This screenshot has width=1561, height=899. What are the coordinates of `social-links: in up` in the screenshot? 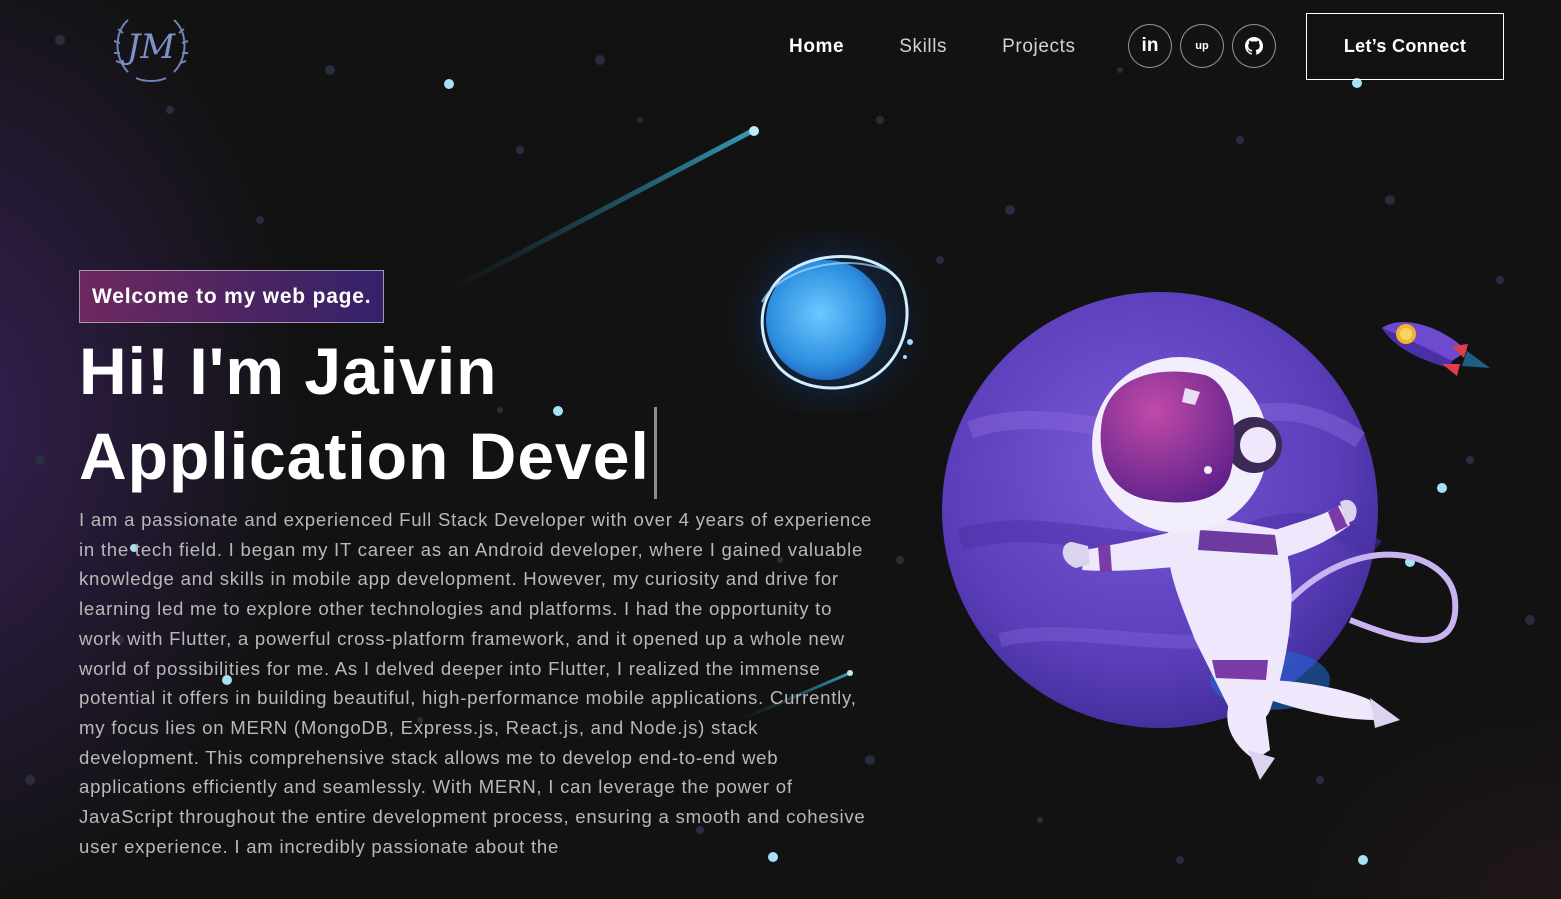 It's located at (1206, 46).